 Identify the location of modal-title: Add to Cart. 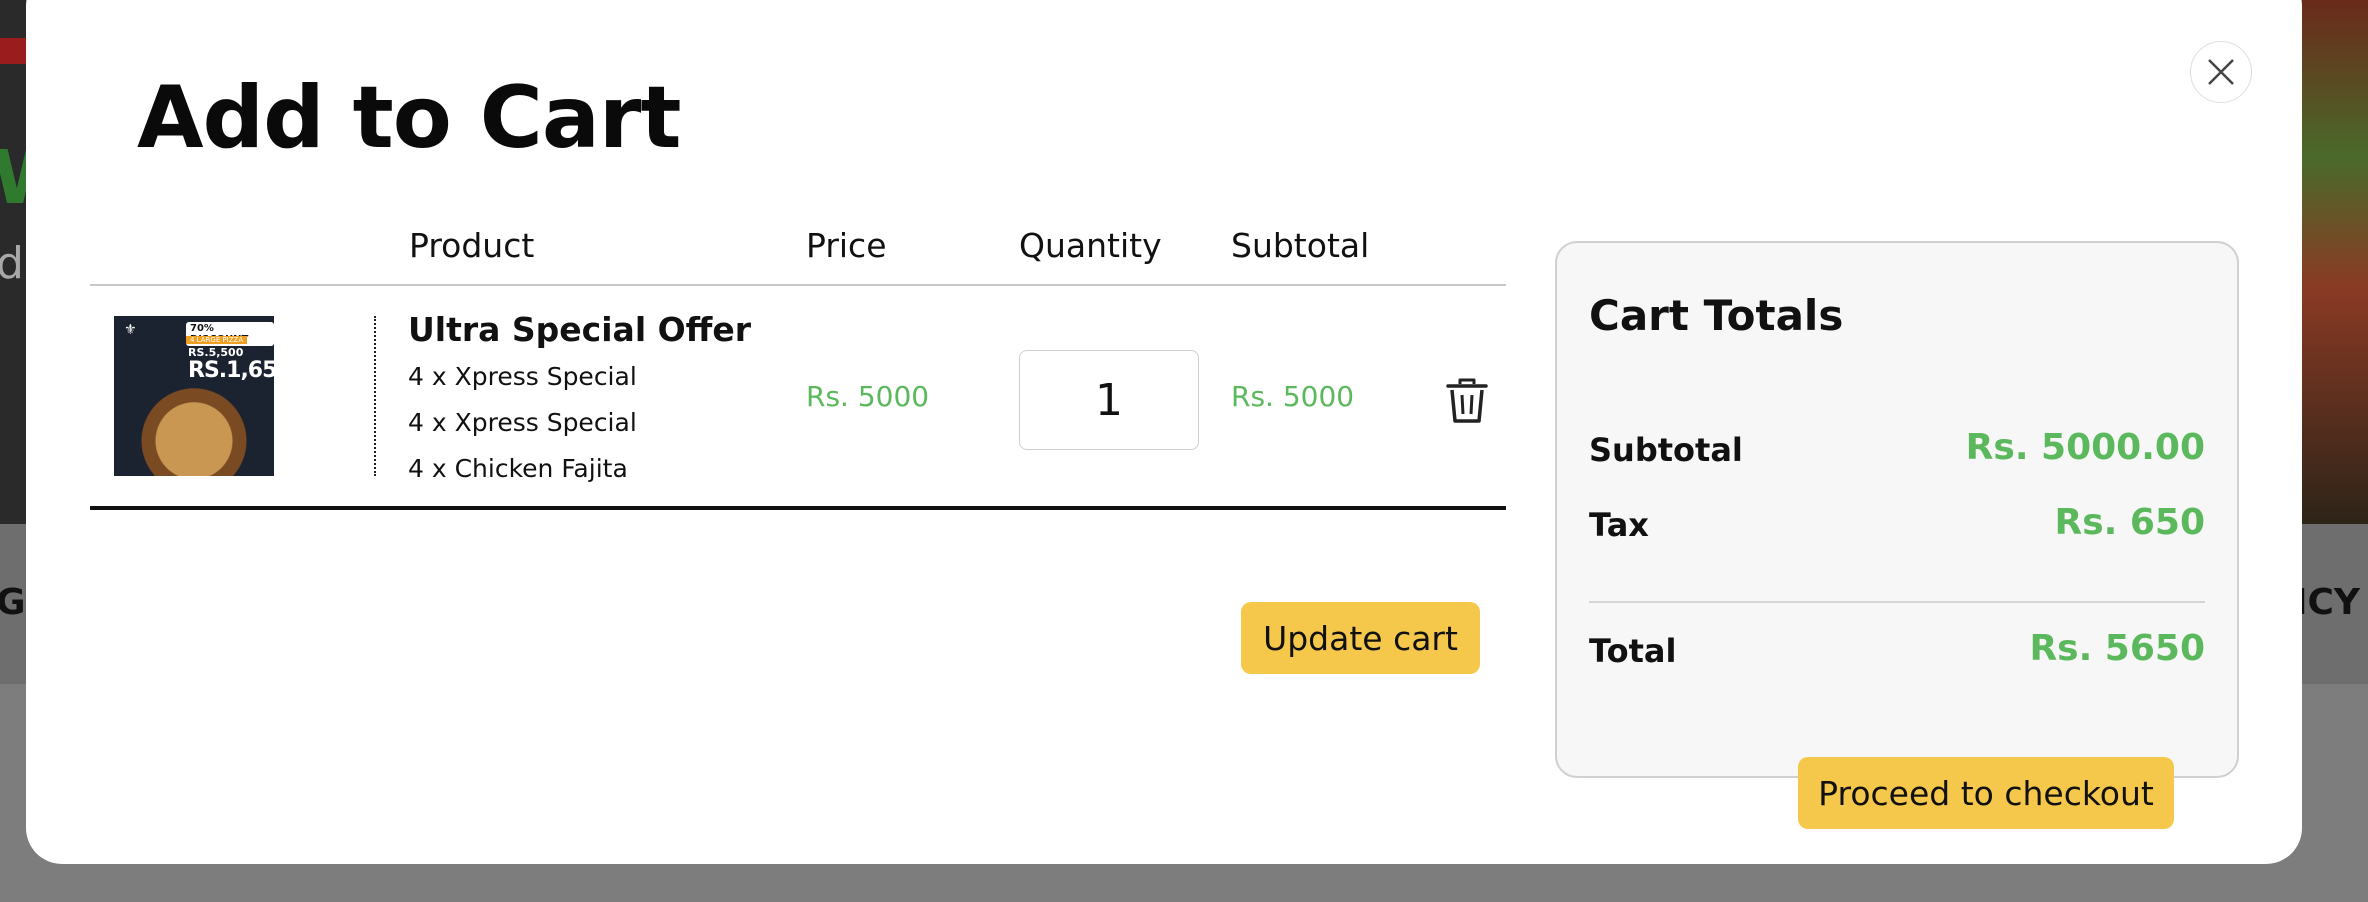
(409, 118).